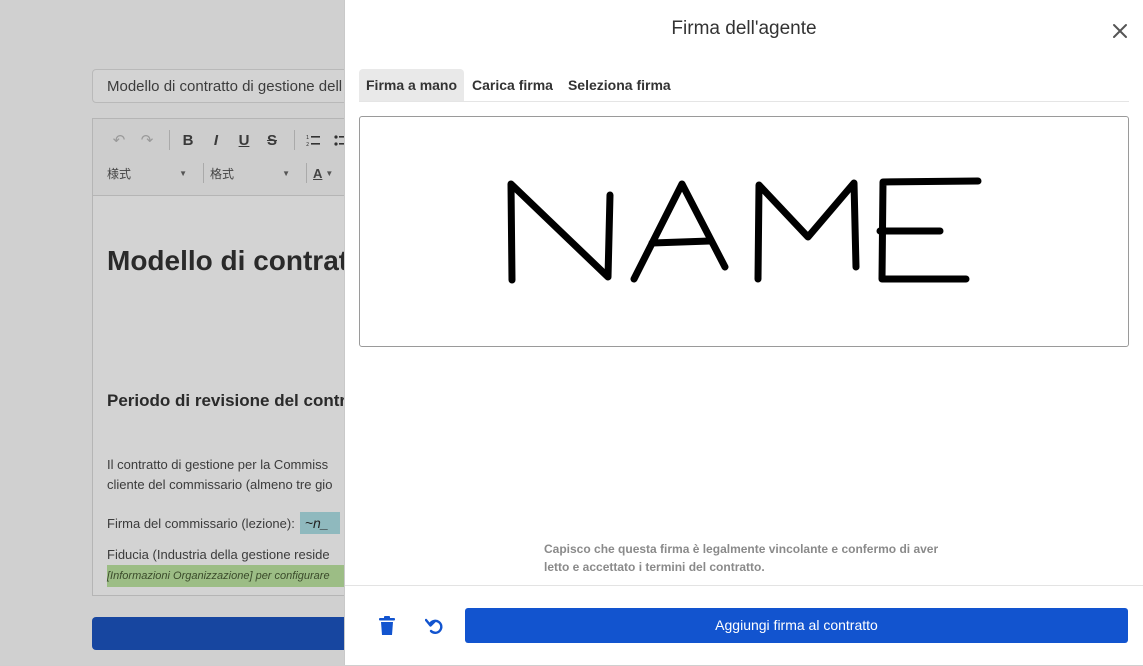 This screenshot has width=1143, height=666. Describe the element at coordinates (188, 140) in the screenshot. I see `bold-button: B` at that location.